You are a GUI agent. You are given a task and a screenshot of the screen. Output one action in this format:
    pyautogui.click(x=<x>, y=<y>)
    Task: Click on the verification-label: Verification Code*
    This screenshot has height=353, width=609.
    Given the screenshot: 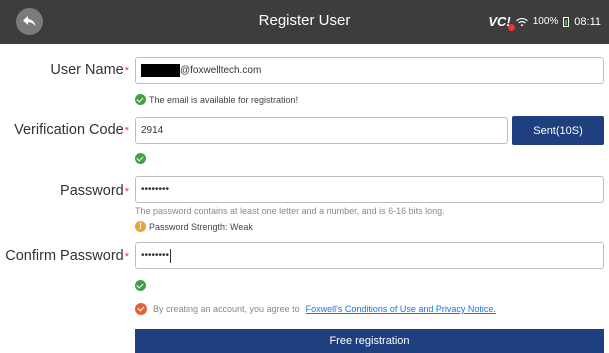 What is the action you would take?
    pyautogui.click(x=71, y=130)
    